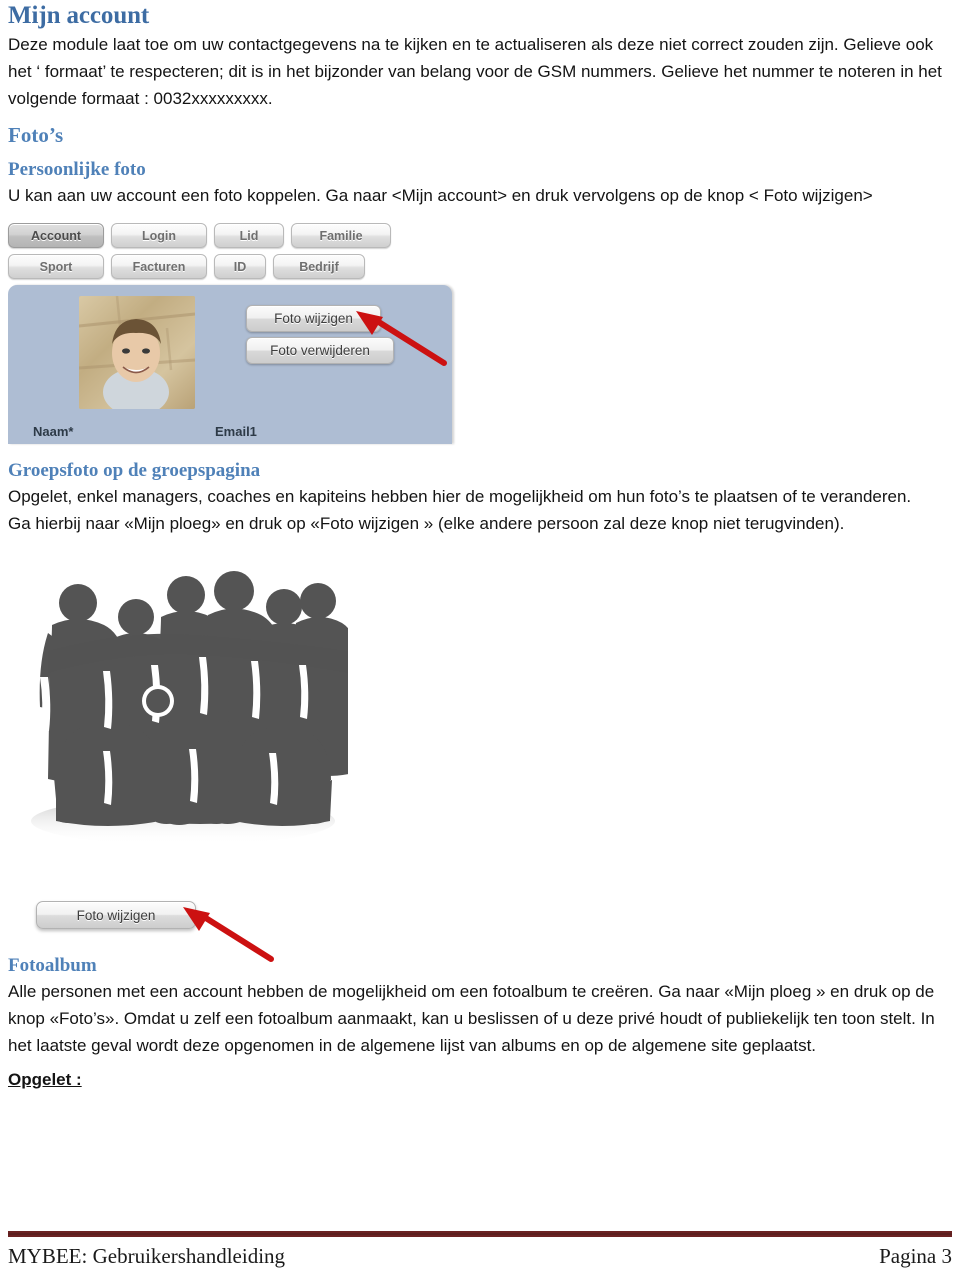  I want to click on avatar-portrait-icon, so click(137, 352).